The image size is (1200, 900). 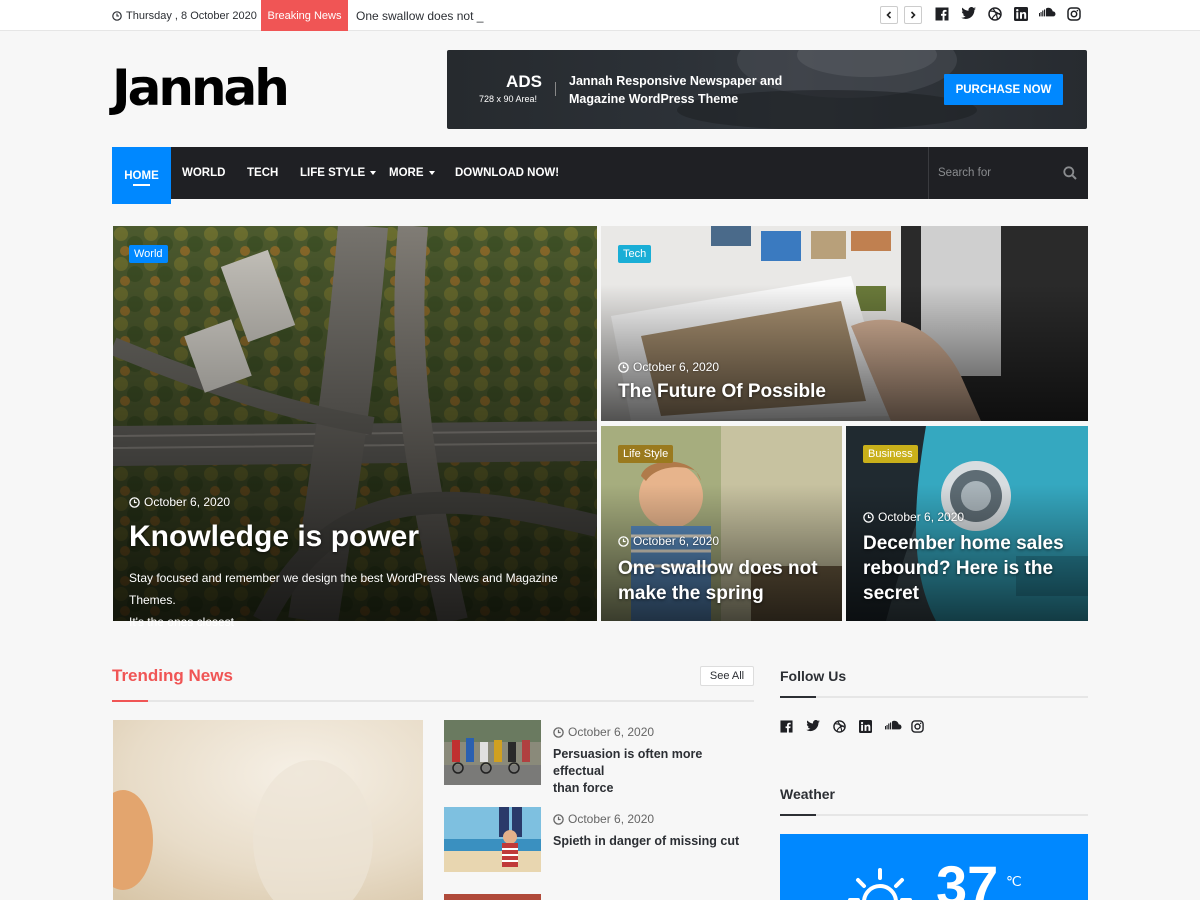 What do you see at coordinates (182, 622) in the screenshot?
I see `post-excerpt-line2: It's the ones closest` at bounding box center [182, 622].